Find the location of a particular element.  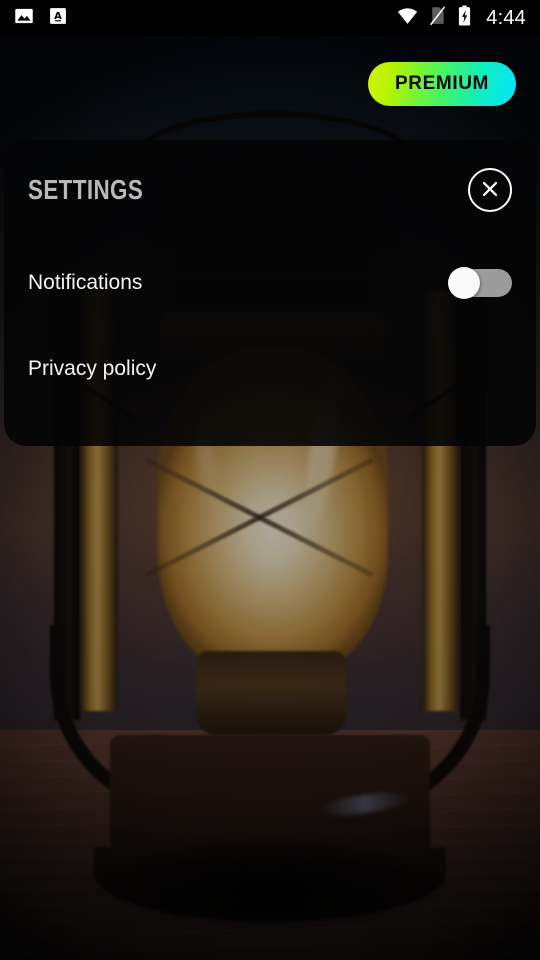

setting-row-label: Notifications is located at coordinates (85, 282).